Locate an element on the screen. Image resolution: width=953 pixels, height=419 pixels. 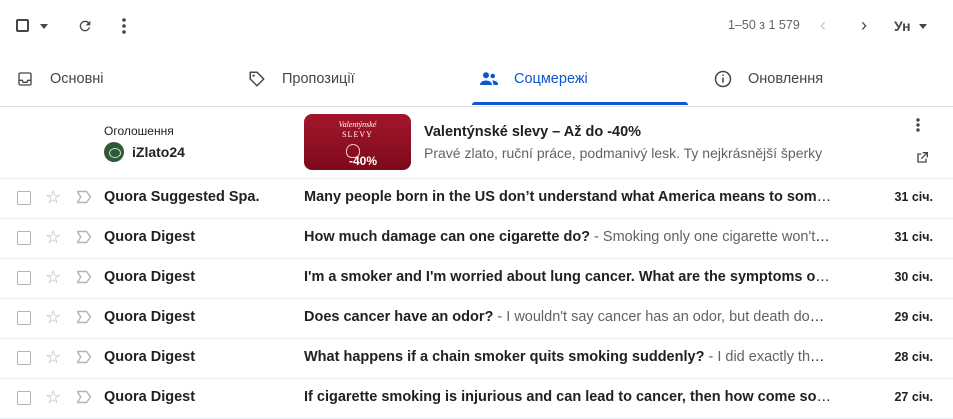
tab-social: Соцмережі is located at coordinates (534, 79).